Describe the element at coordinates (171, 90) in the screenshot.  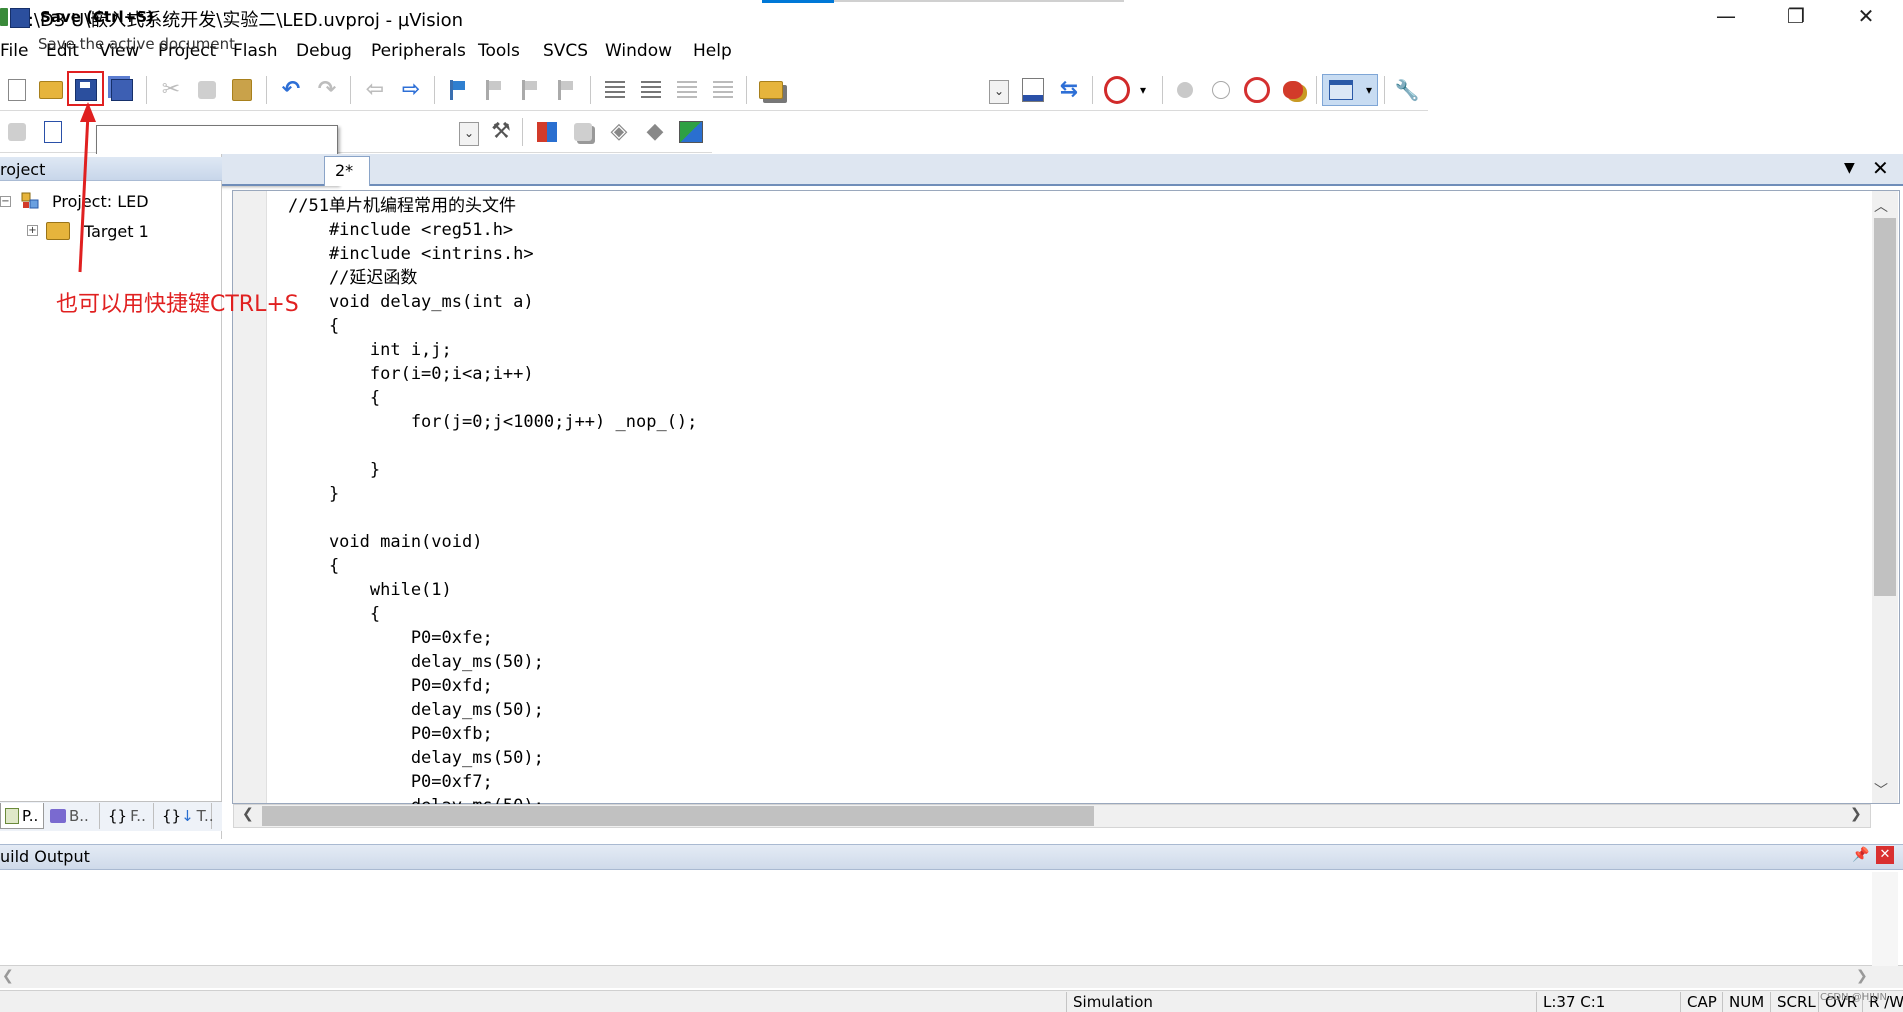
I see `cut-icon: ✂` at that location.